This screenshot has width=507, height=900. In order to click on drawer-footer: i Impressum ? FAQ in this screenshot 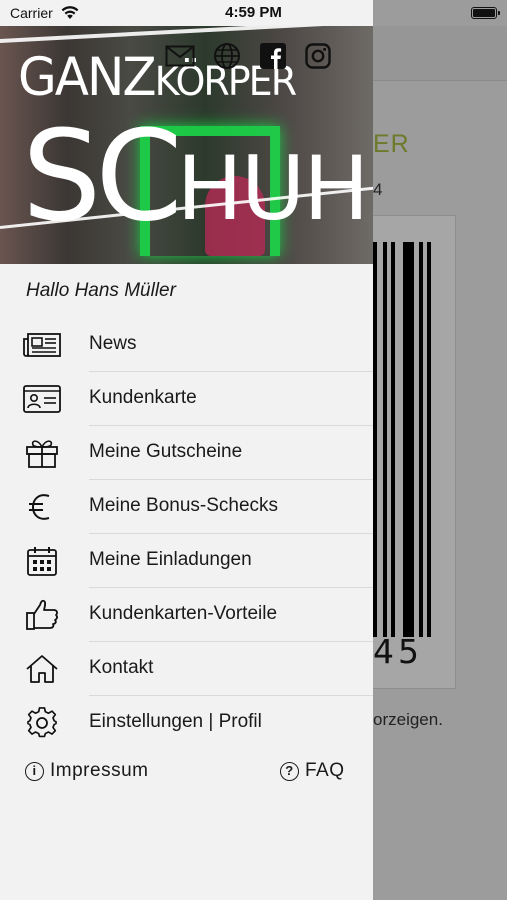, I will do `click(186, 776)`.